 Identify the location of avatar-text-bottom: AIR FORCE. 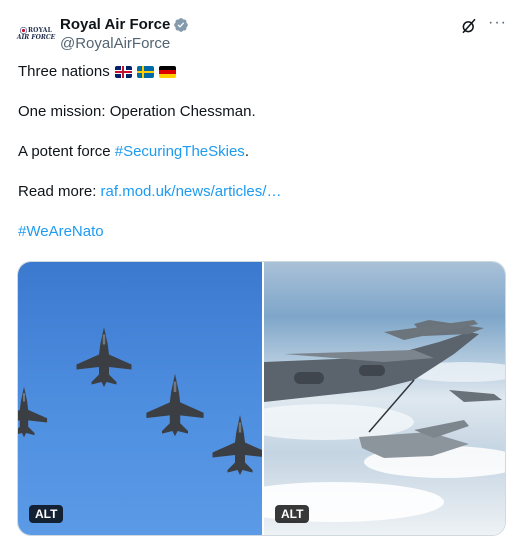
(36, 37).